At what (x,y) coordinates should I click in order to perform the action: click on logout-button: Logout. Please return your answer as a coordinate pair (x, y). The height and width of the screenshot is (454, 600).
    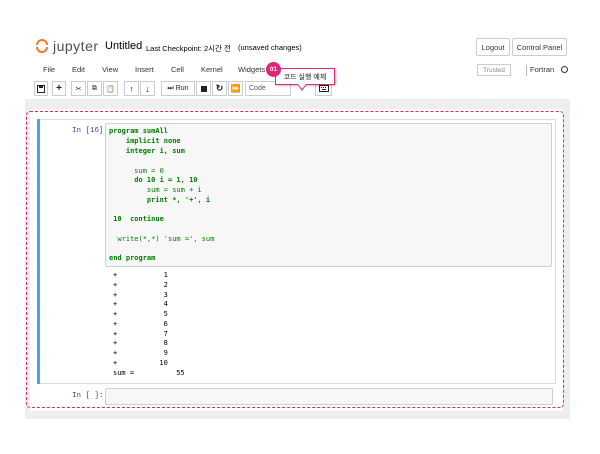
    Looking at the image, I should click on (493, 47).